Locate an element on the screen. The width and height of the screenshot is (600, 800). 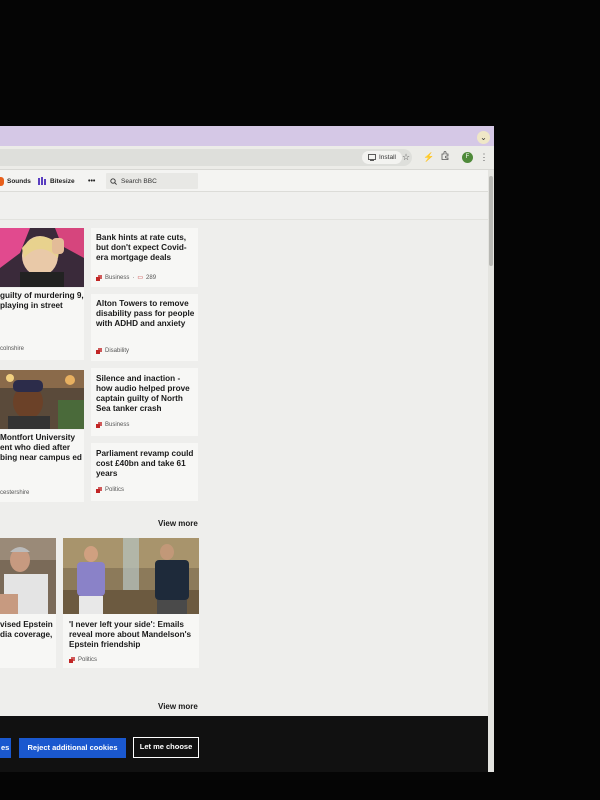
browser-menu-icon: ⋮ is located at coordinates (484, 157).